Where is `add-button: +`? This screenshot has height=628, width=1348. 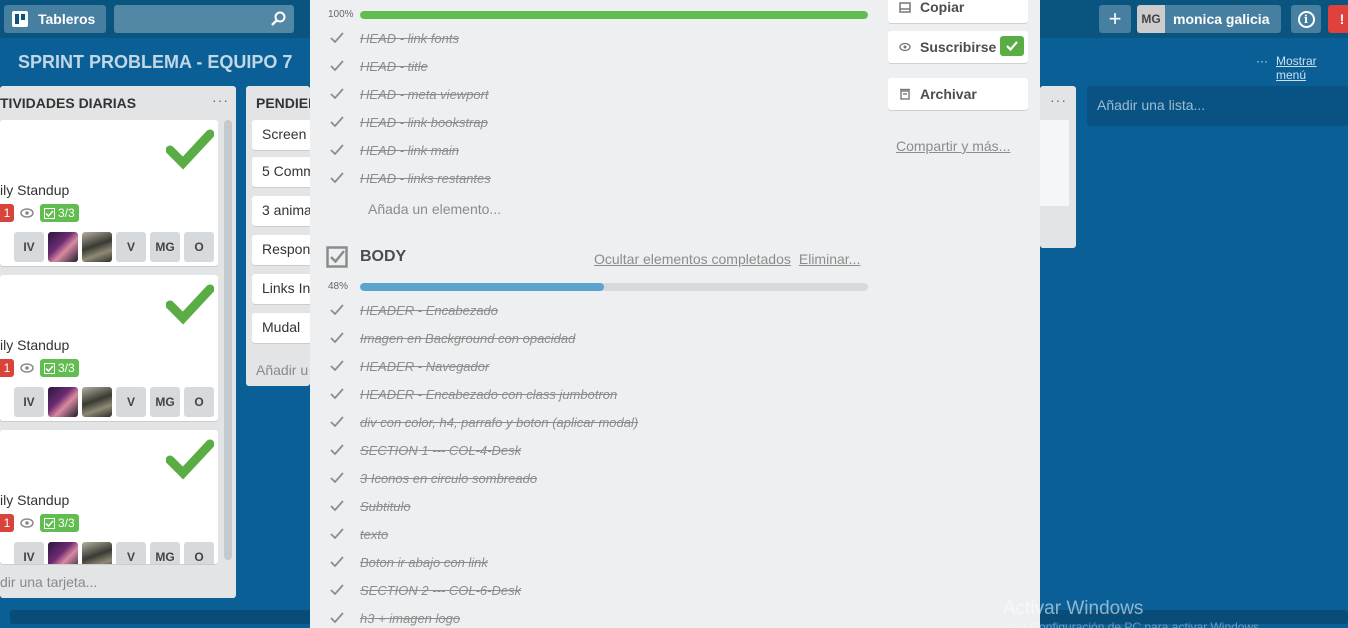
add-button: + is located at coordinates (1115, 19).